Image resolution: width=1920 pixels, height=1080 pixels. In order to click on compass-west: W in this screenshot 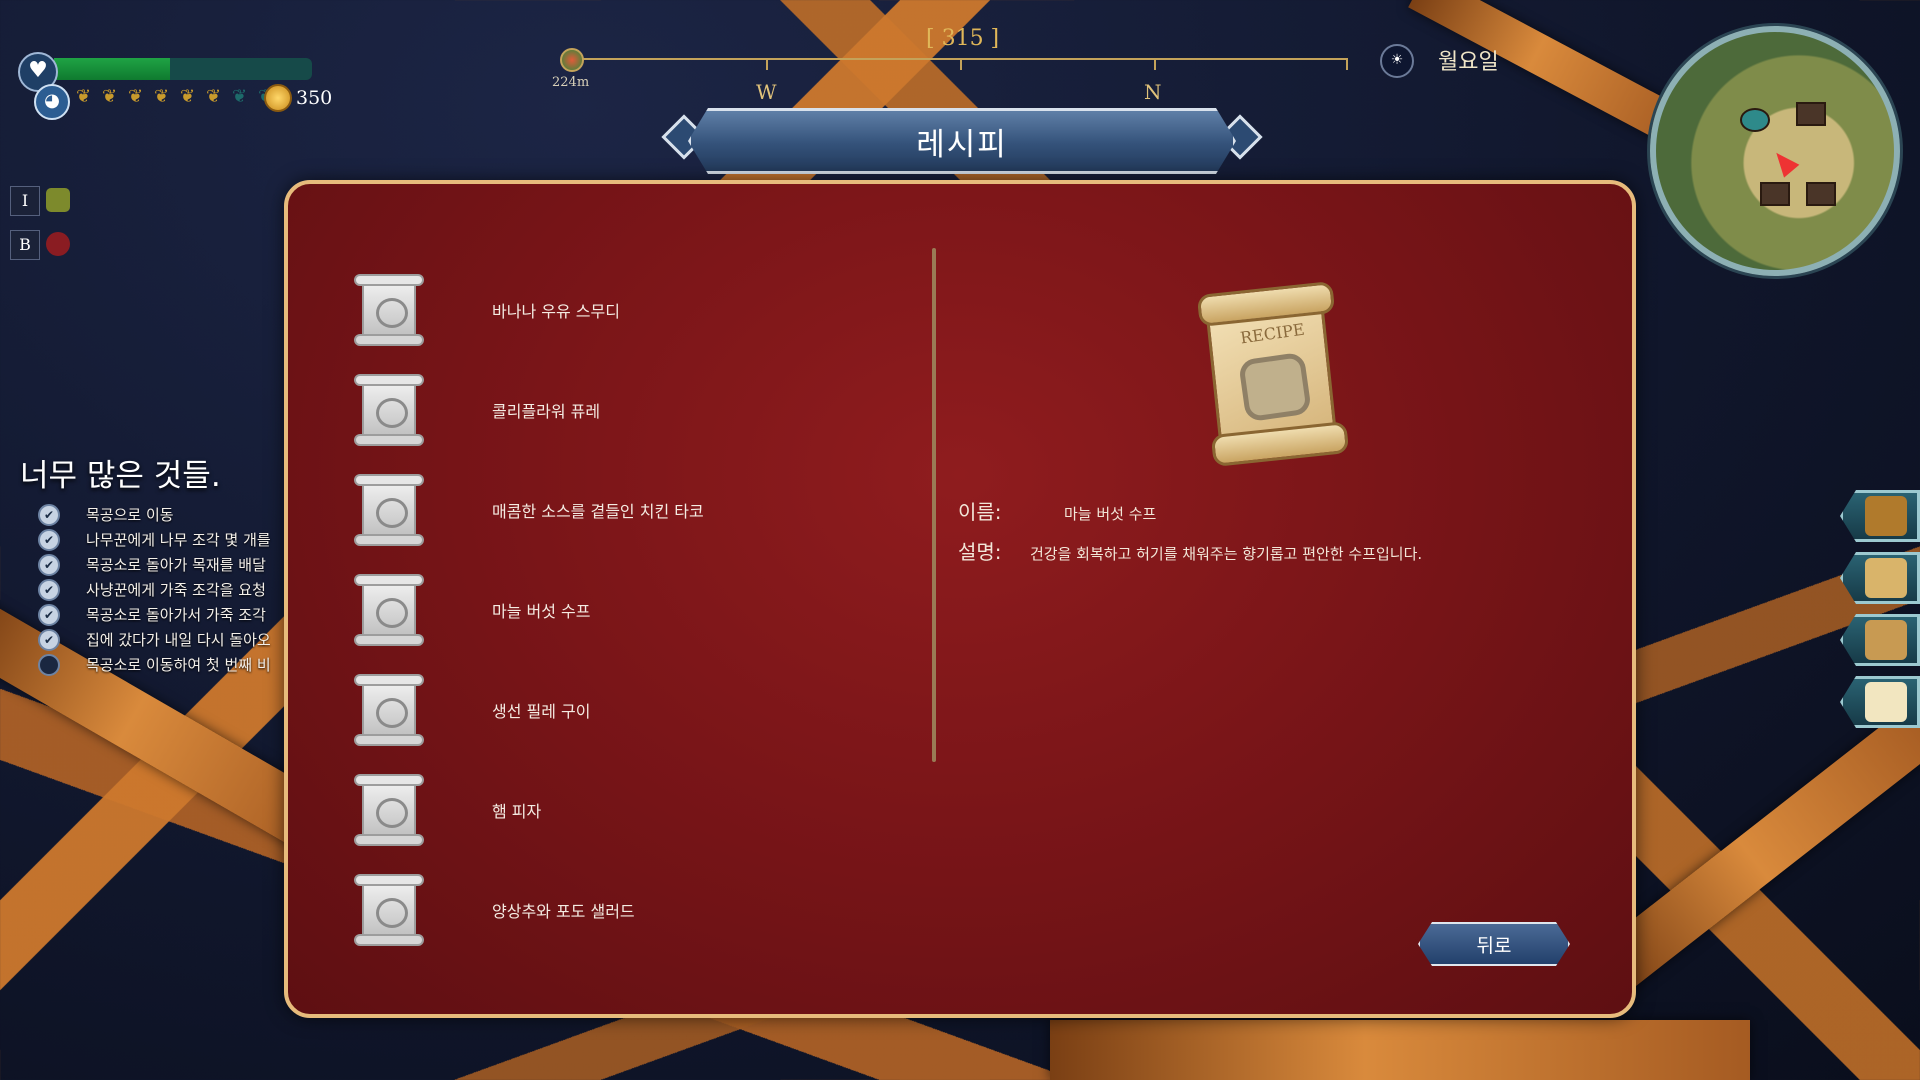, I will do `click(766, 92)`.